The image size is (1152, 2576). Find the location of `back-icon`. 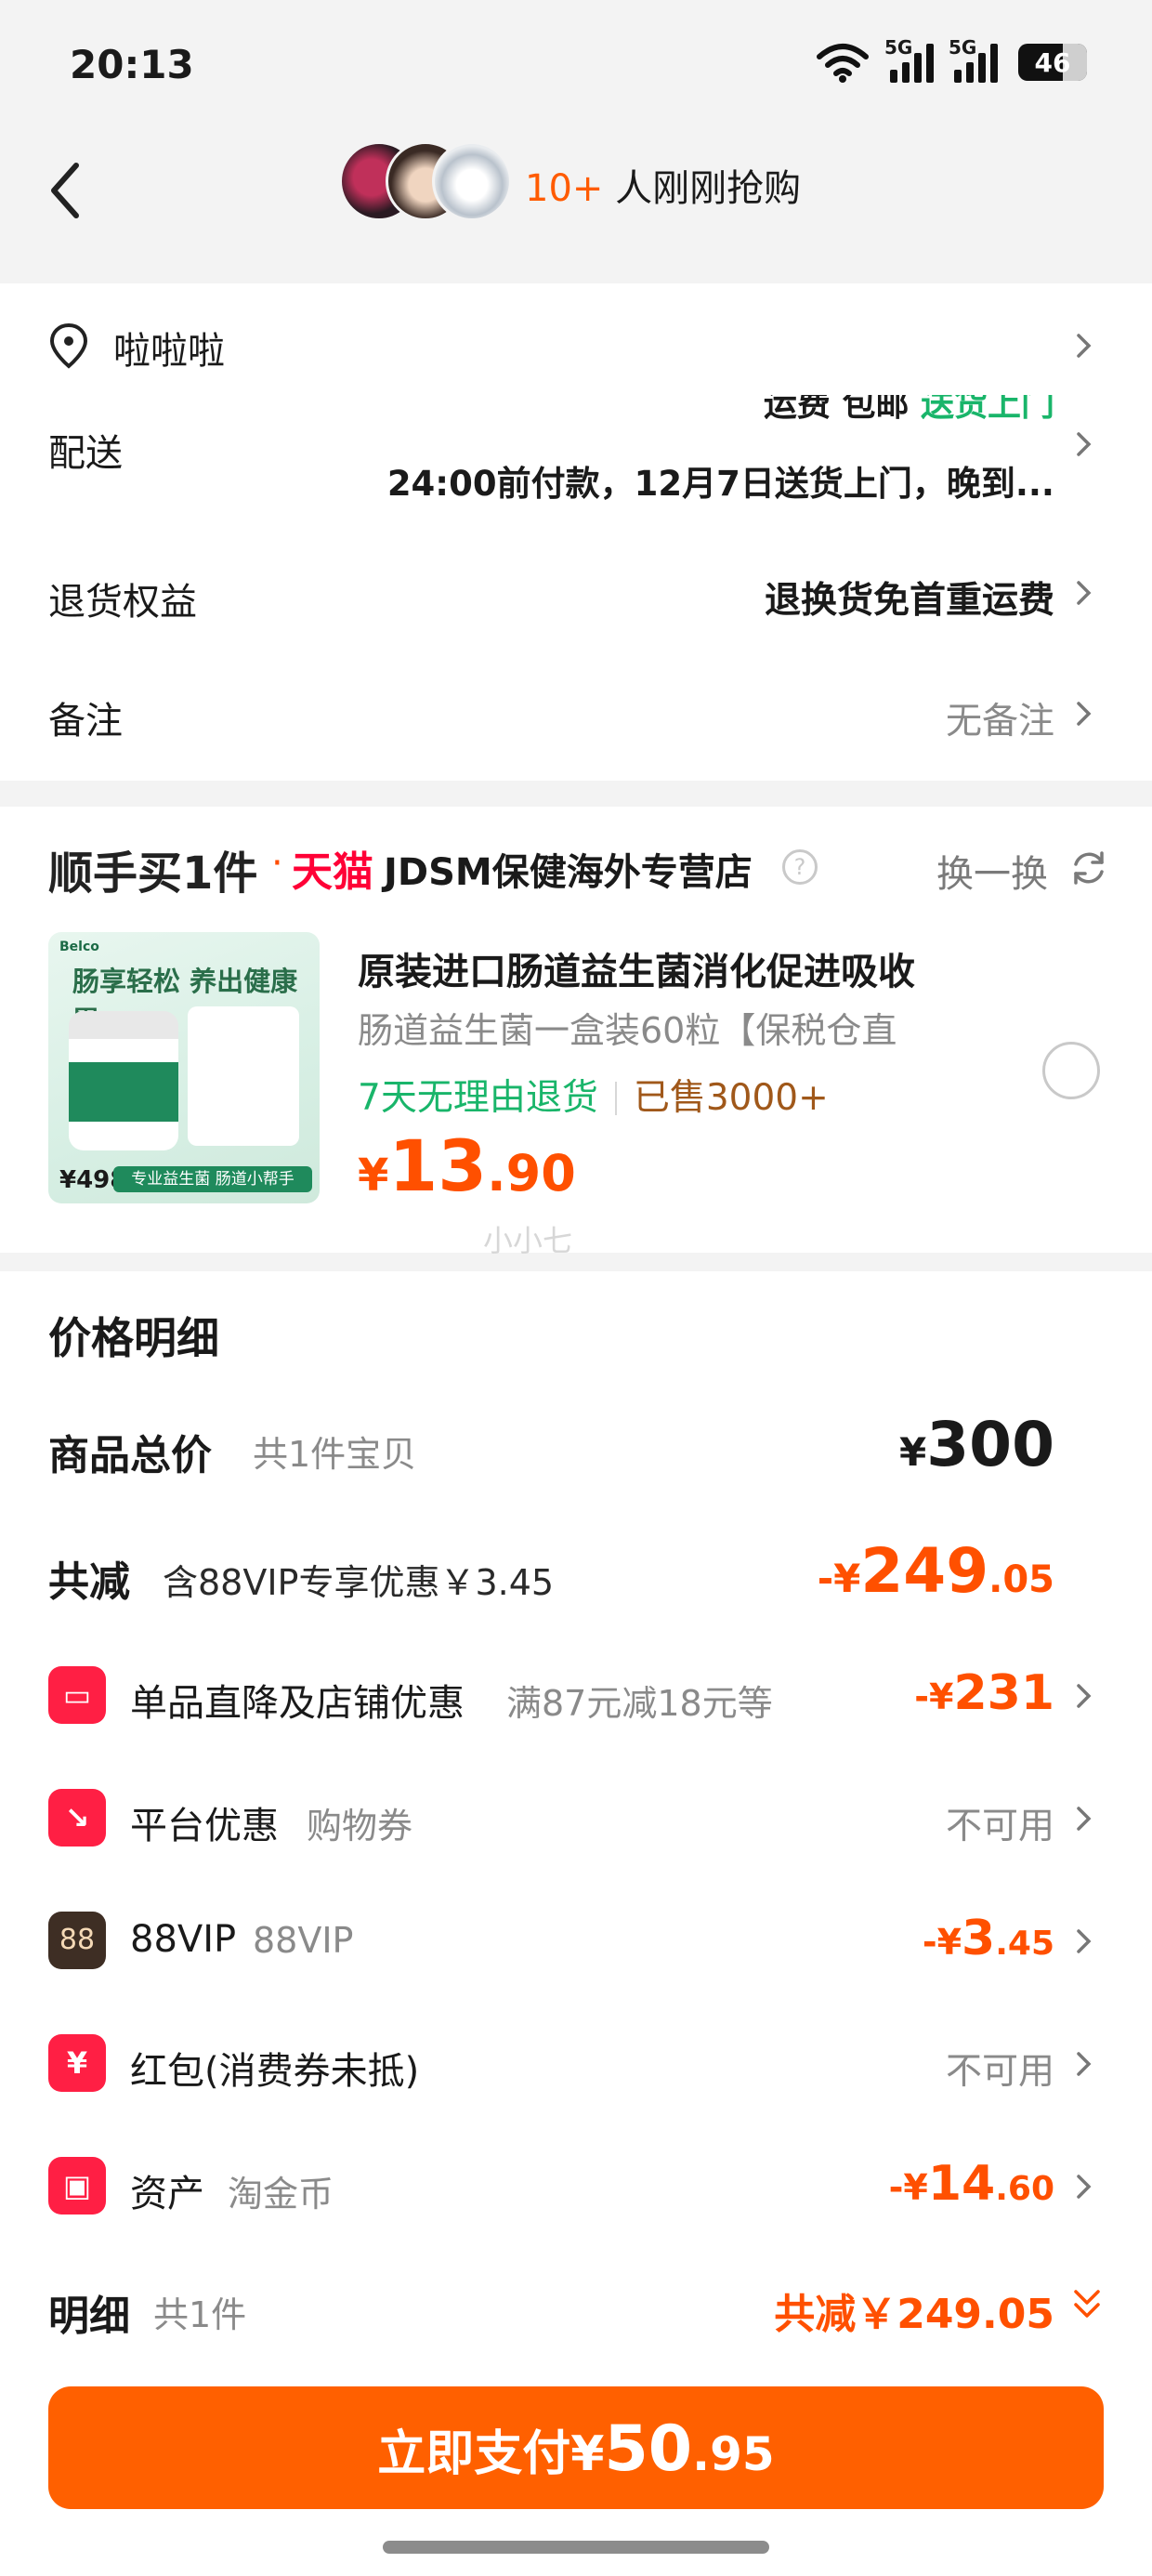

back-icon is located at coordinates (65, 190).